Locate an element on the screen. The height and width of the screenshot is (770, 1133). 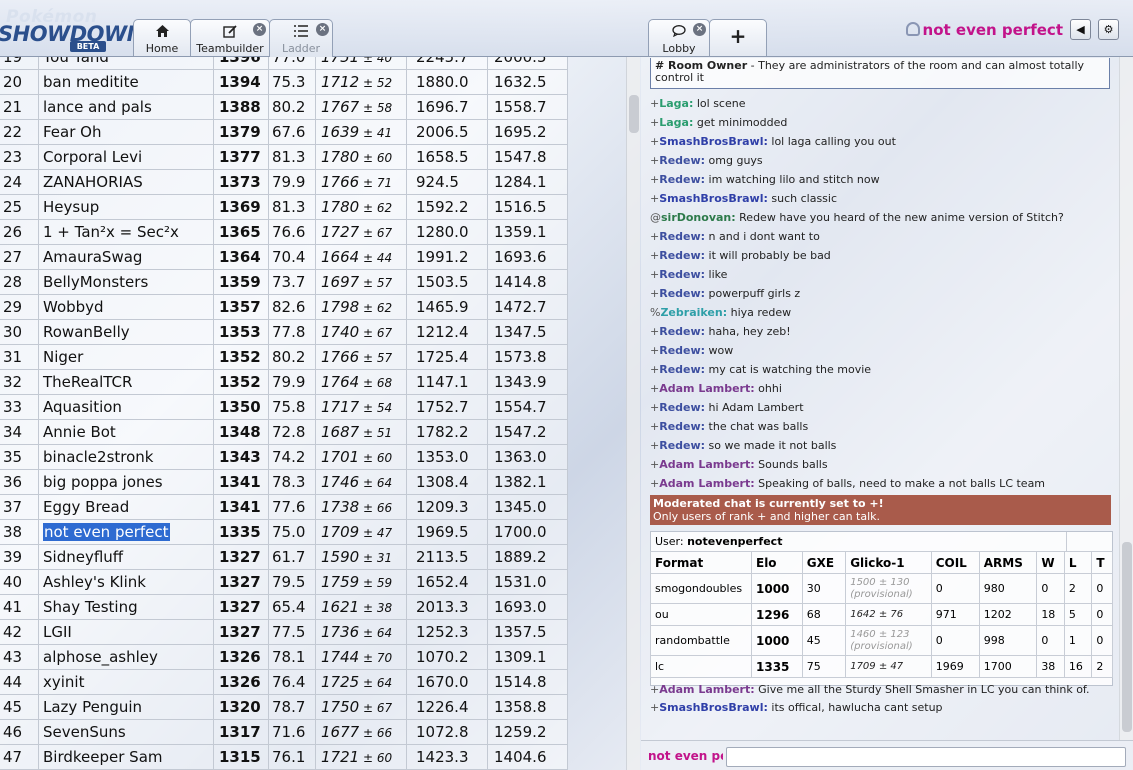
player-name-cell: Wobbyd is located at coordinates (126, 307).